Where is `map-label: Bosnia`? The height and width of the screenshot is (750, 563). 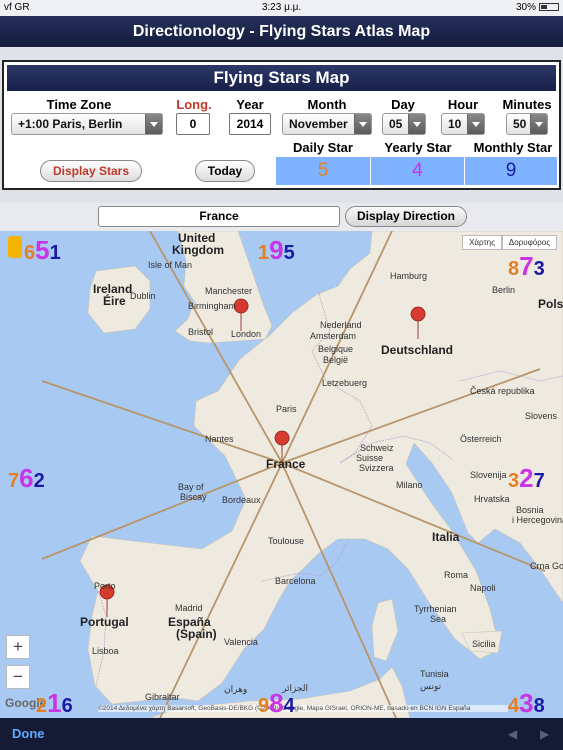 map-label: Bosnia is located at coordinates (530, 510).